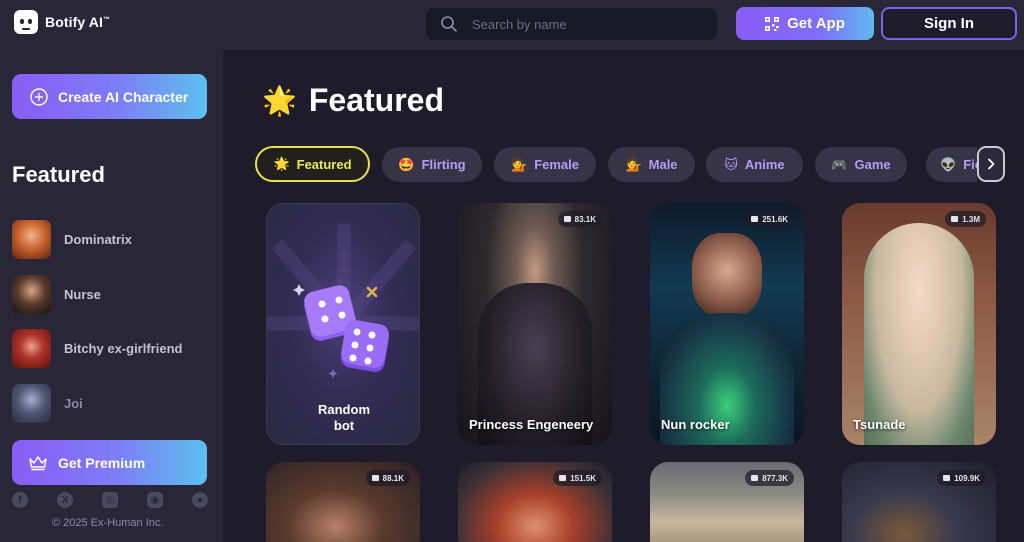 The height and width of the screenshot is (542, 1024). Describe the element at coordinates (449, 24) in the screenshot. I see `search-icon` at that location.